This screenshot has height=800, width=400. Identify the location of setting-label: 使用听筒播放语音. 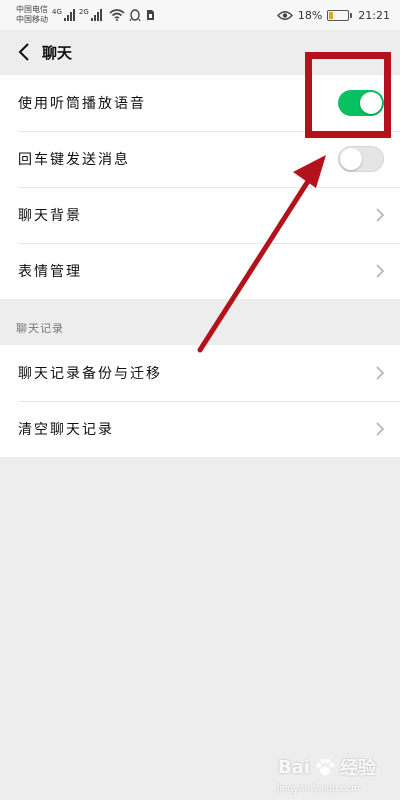
(82, 104).